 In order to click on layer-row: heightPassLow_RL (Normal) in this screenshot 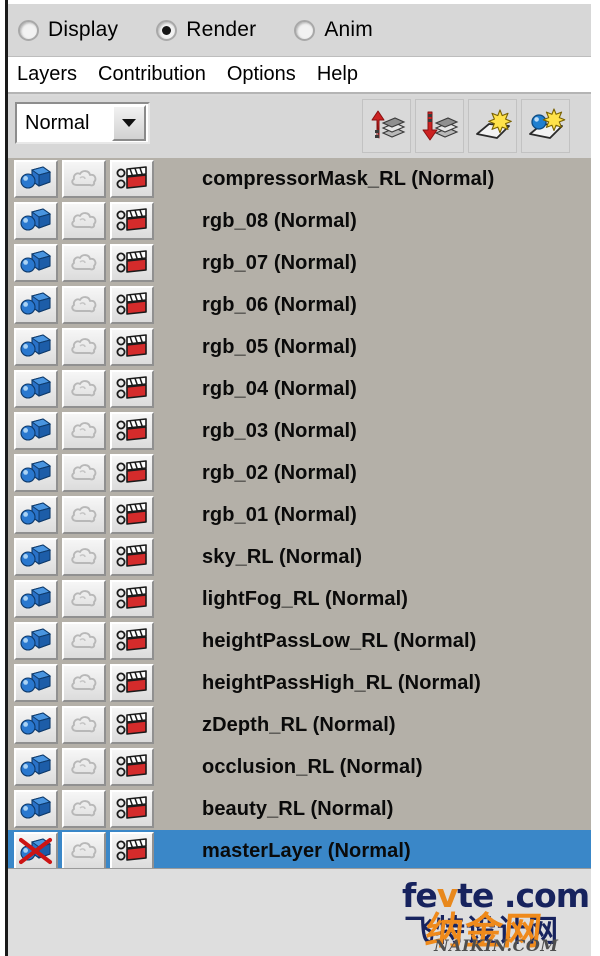, I will do `click(299, 641)`.